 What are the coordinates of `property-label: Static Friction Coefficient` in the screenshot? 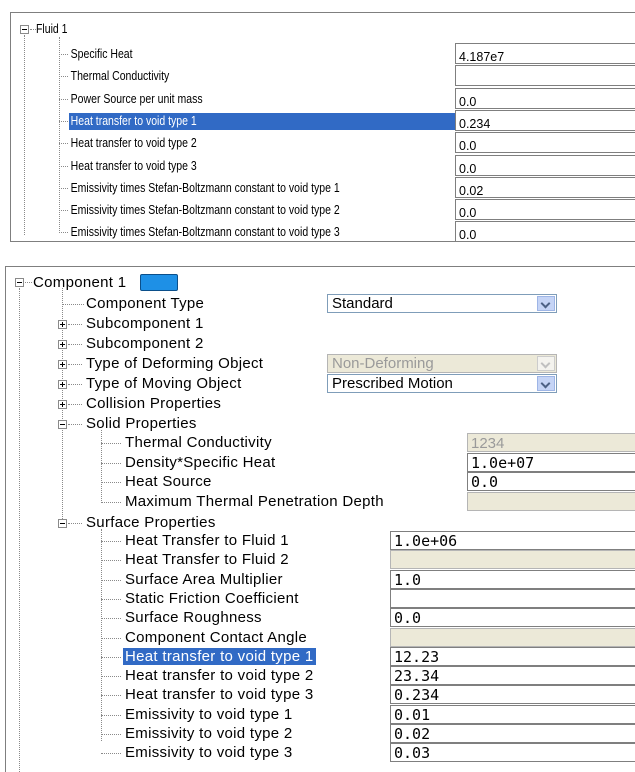 It's located at (212, 598).